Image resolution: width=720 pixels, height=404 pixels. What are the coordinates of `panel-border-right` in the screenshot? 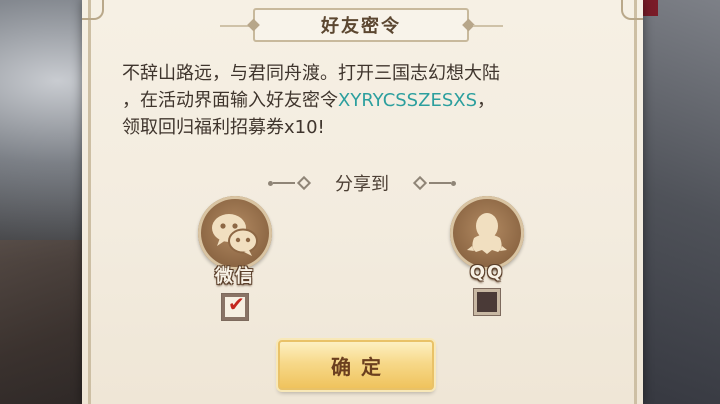 It's located at (635, 202).